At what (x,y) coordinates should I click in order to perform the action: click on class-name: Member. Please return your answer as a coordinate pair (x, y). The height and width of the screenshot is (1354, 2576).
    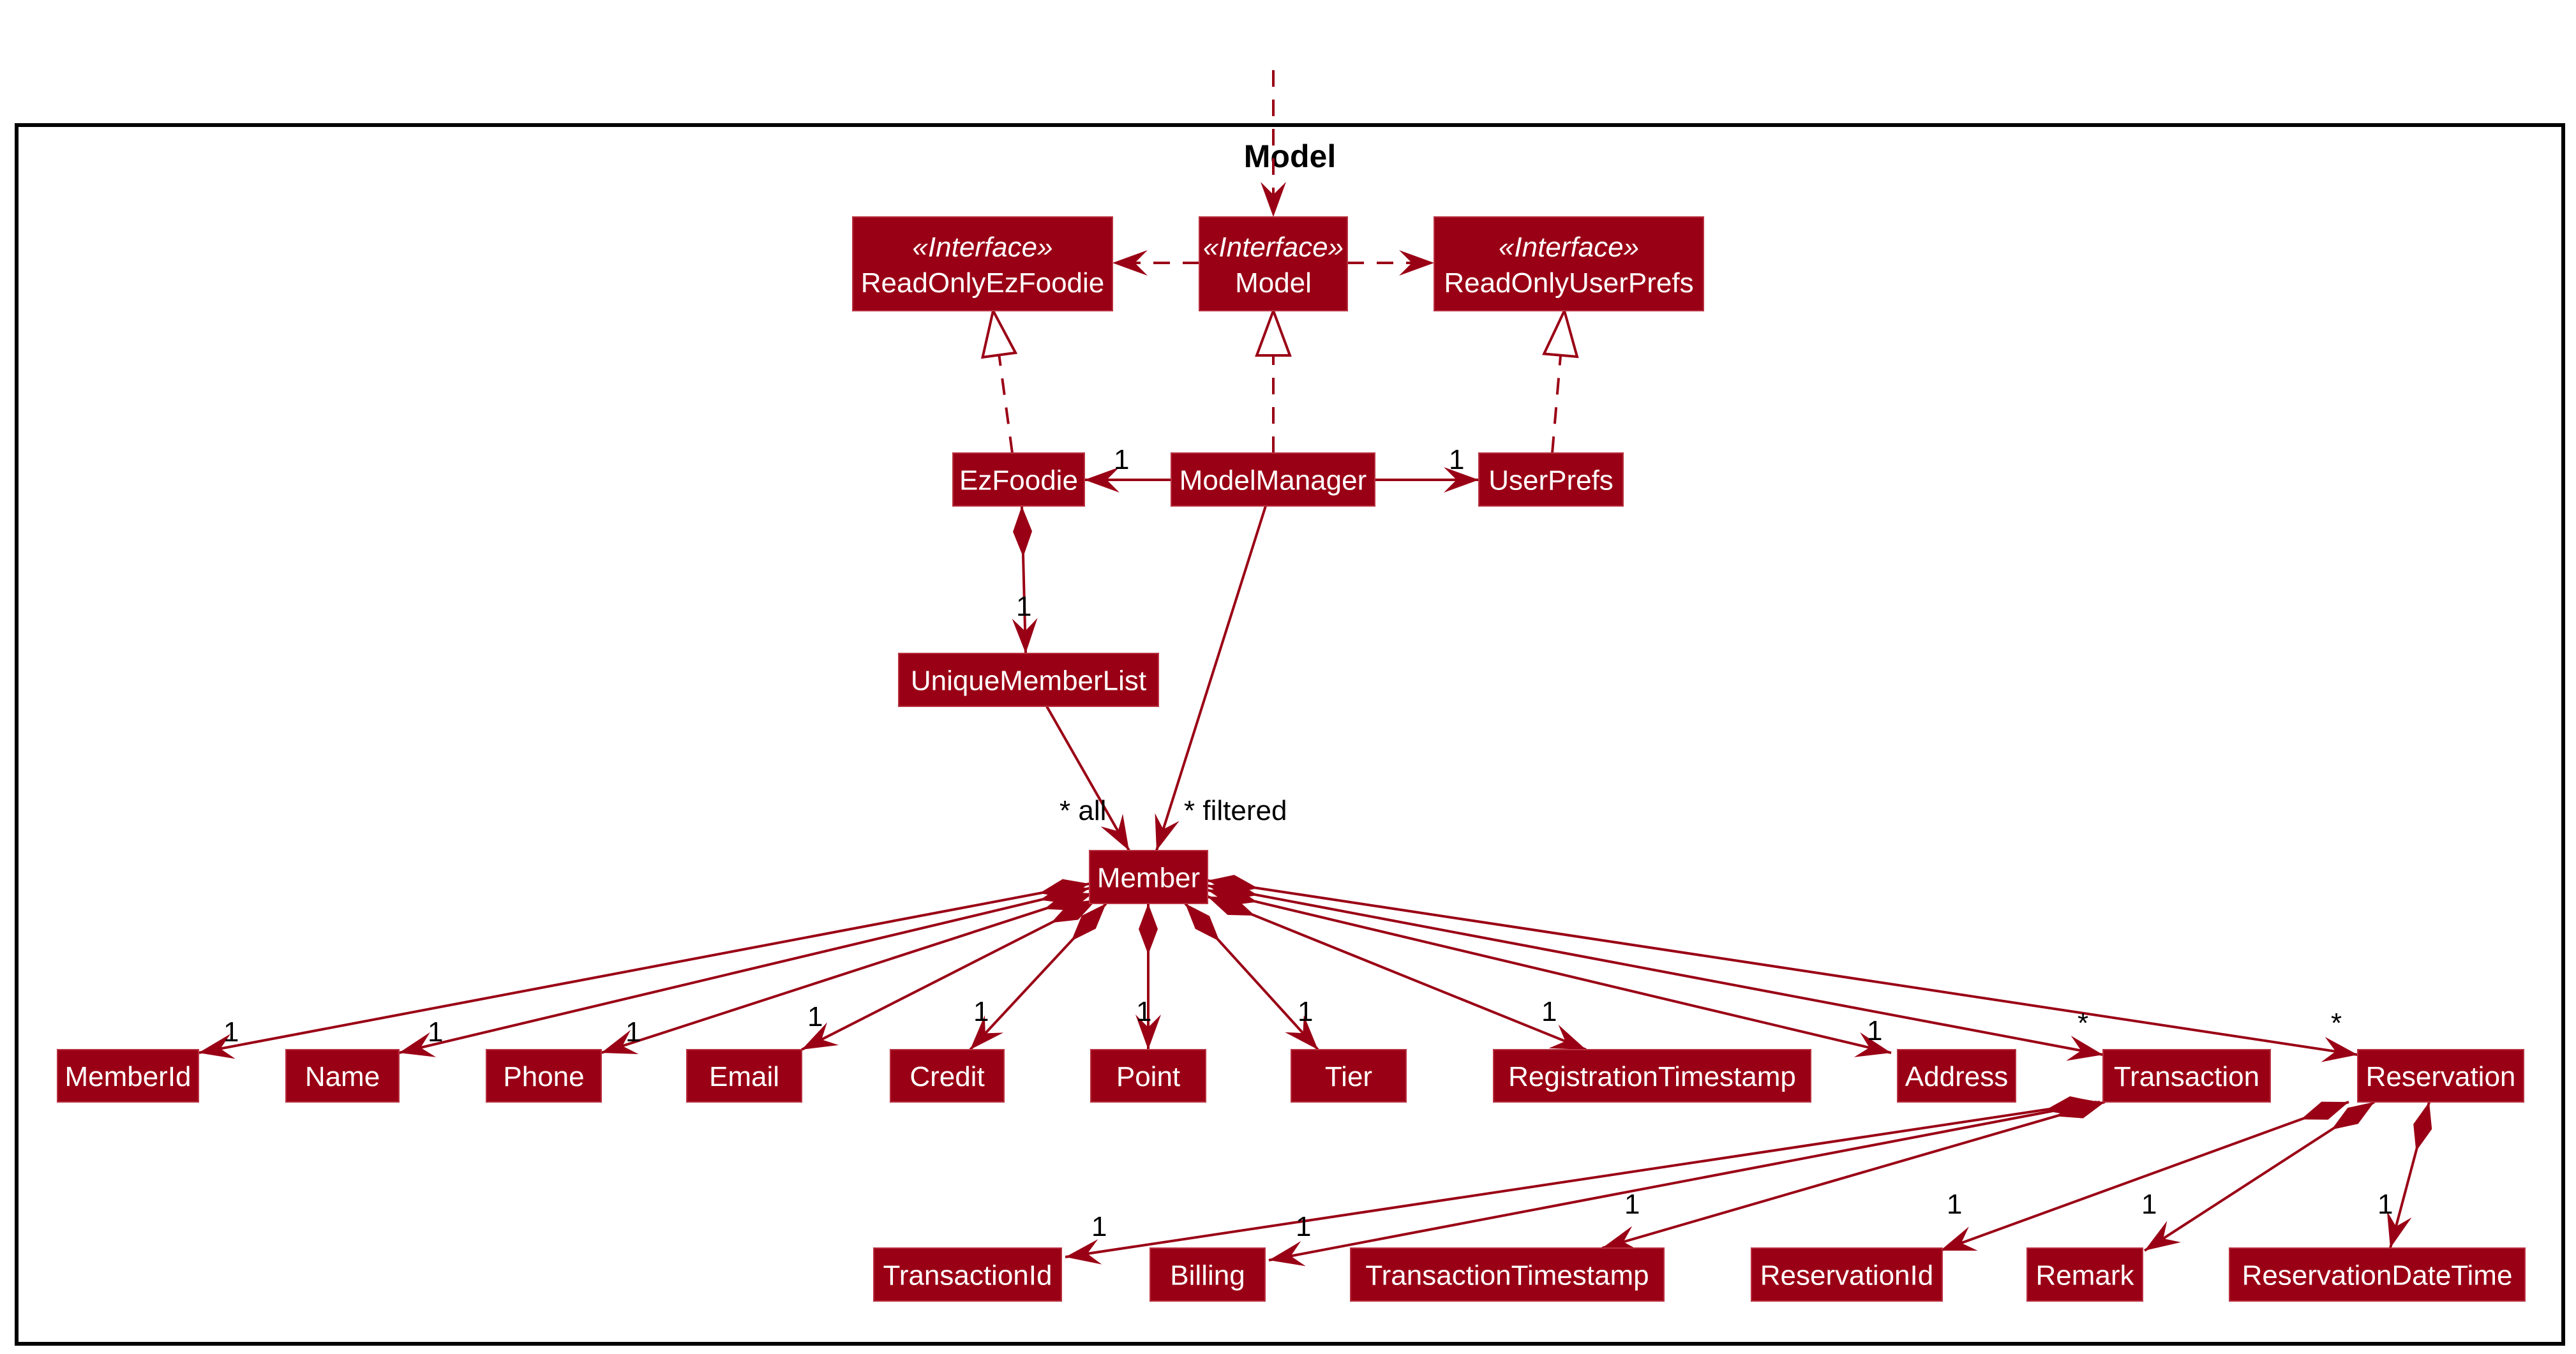
    Looking at the image, I should click on (1148, 878).